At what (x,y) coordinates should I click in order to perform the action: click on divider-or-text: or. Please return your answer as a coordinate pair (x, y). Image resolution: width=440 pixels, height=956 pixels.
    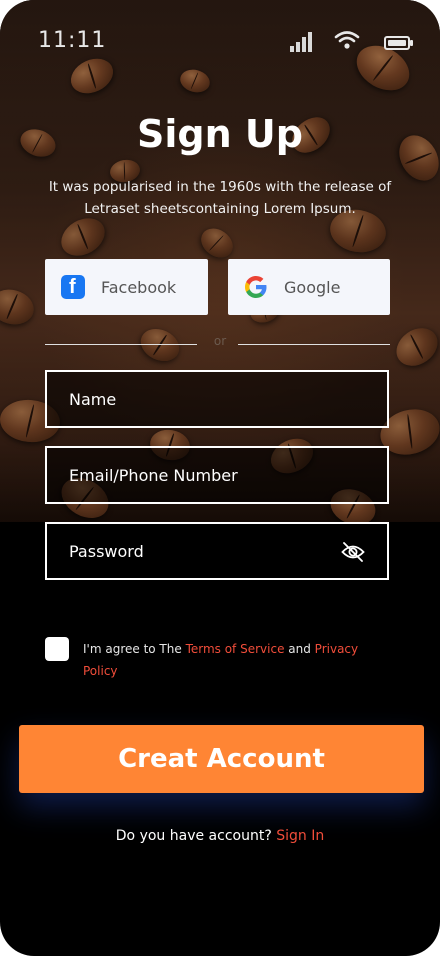
    Looking at the image, I should click on (220, 341).